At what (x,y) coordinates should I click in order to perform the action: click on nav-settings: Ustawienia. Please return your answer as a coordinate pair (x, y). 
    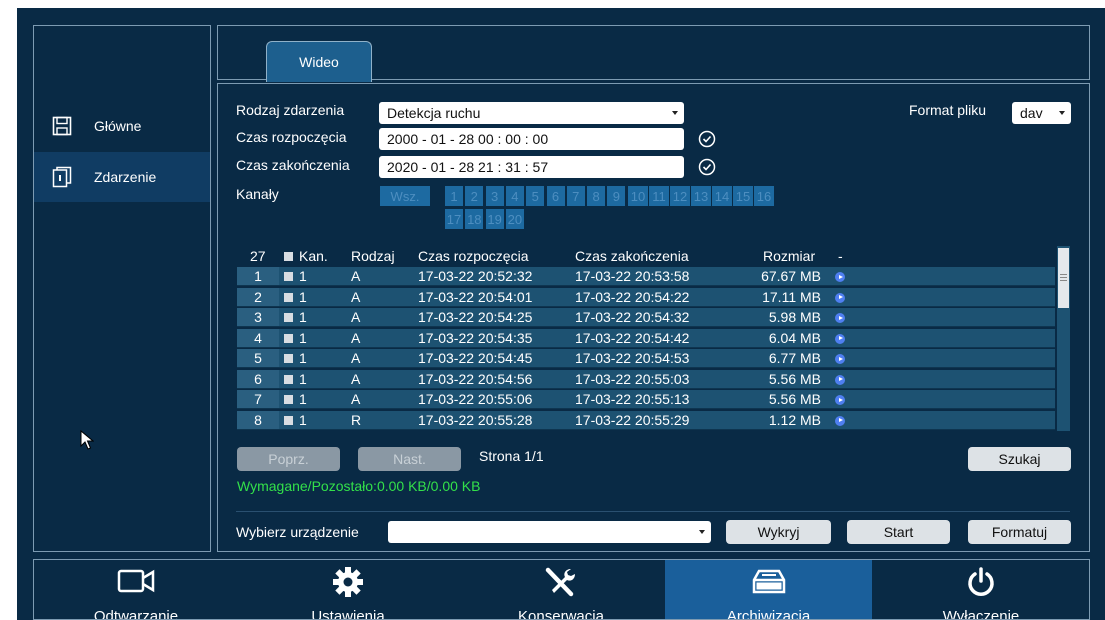
    Looking at the image, I should click on (348, 589).